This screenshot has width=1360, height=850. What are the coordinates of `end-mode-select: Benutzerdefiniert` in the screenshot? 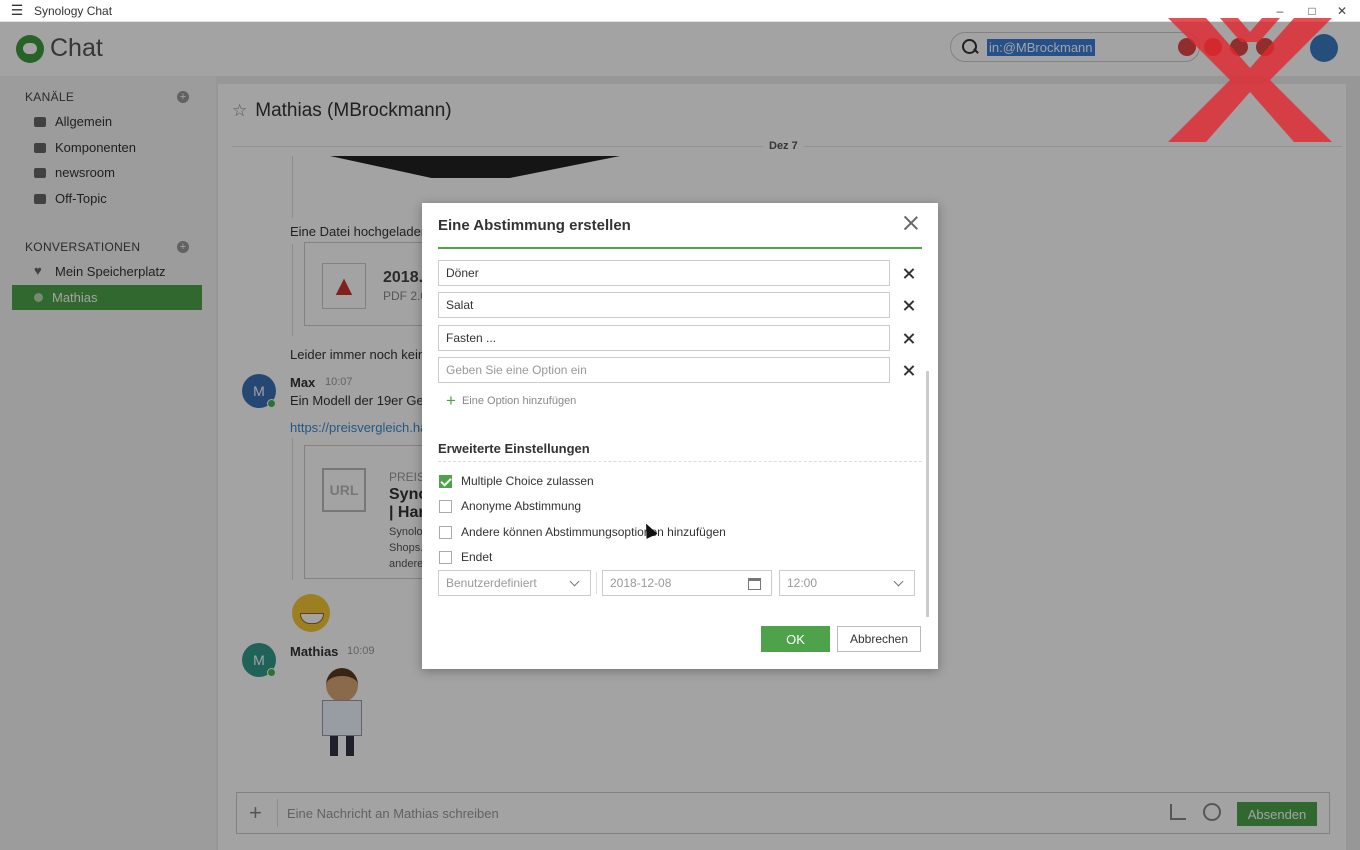 It's located at (514, 583).